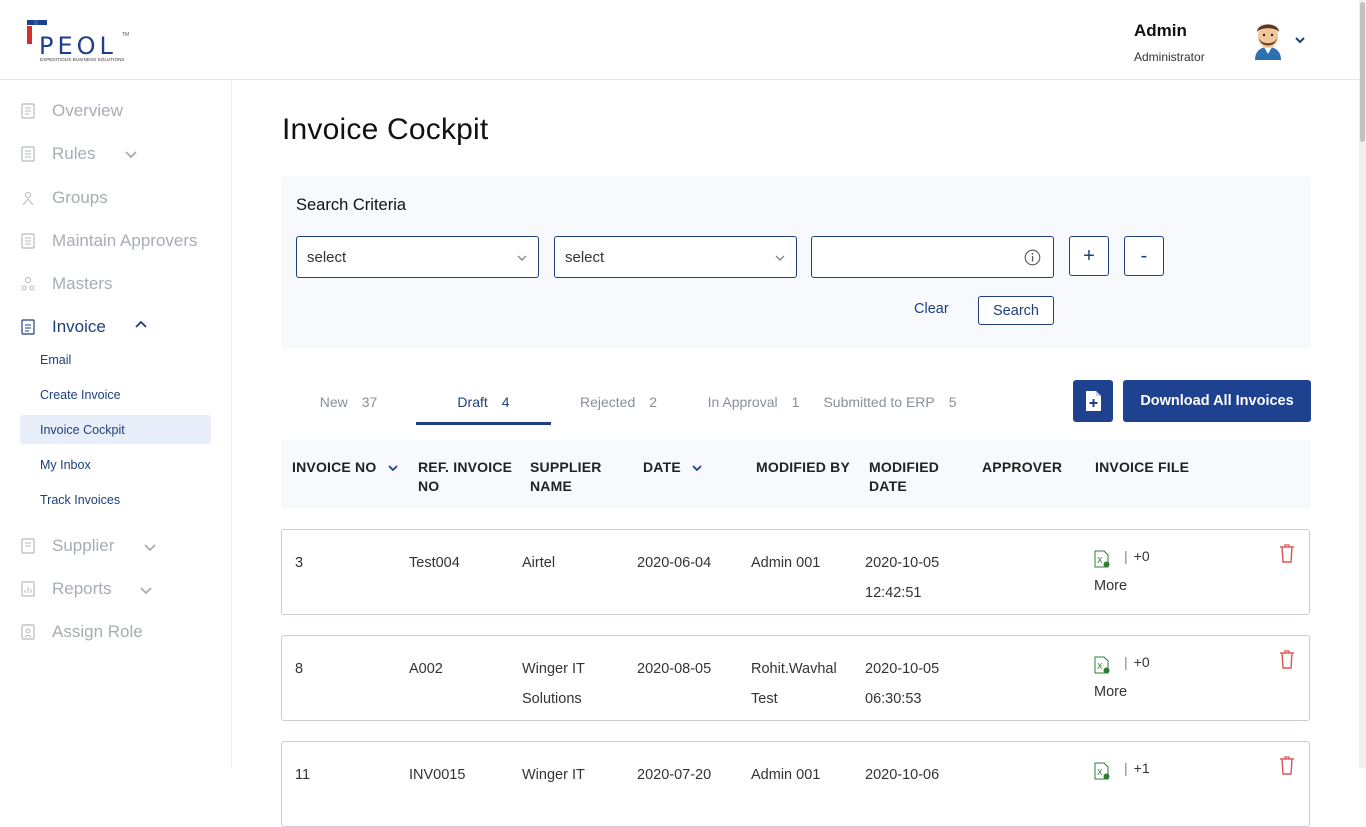 The width and height of the screenshot is (1366, 827). I want to click on column-header-label: APPROVER, so click(1022, 467).